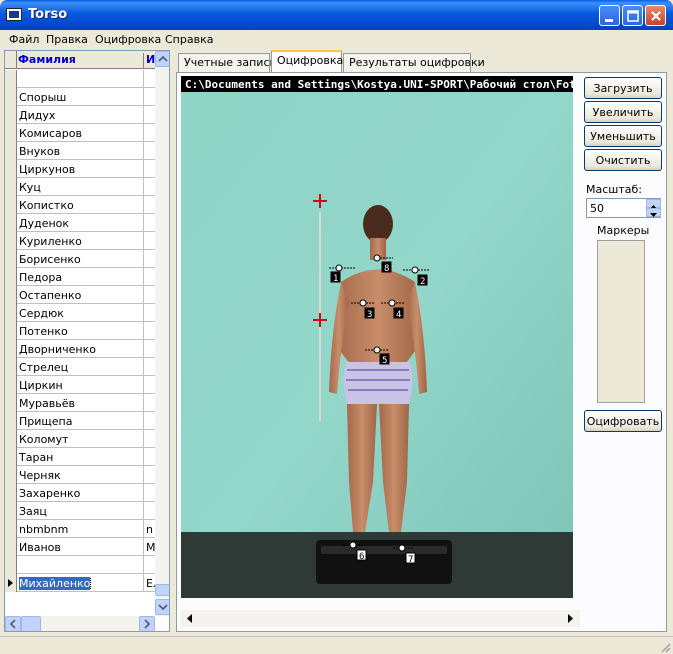  I want to click on scroll-right-button, so click(147, 623).